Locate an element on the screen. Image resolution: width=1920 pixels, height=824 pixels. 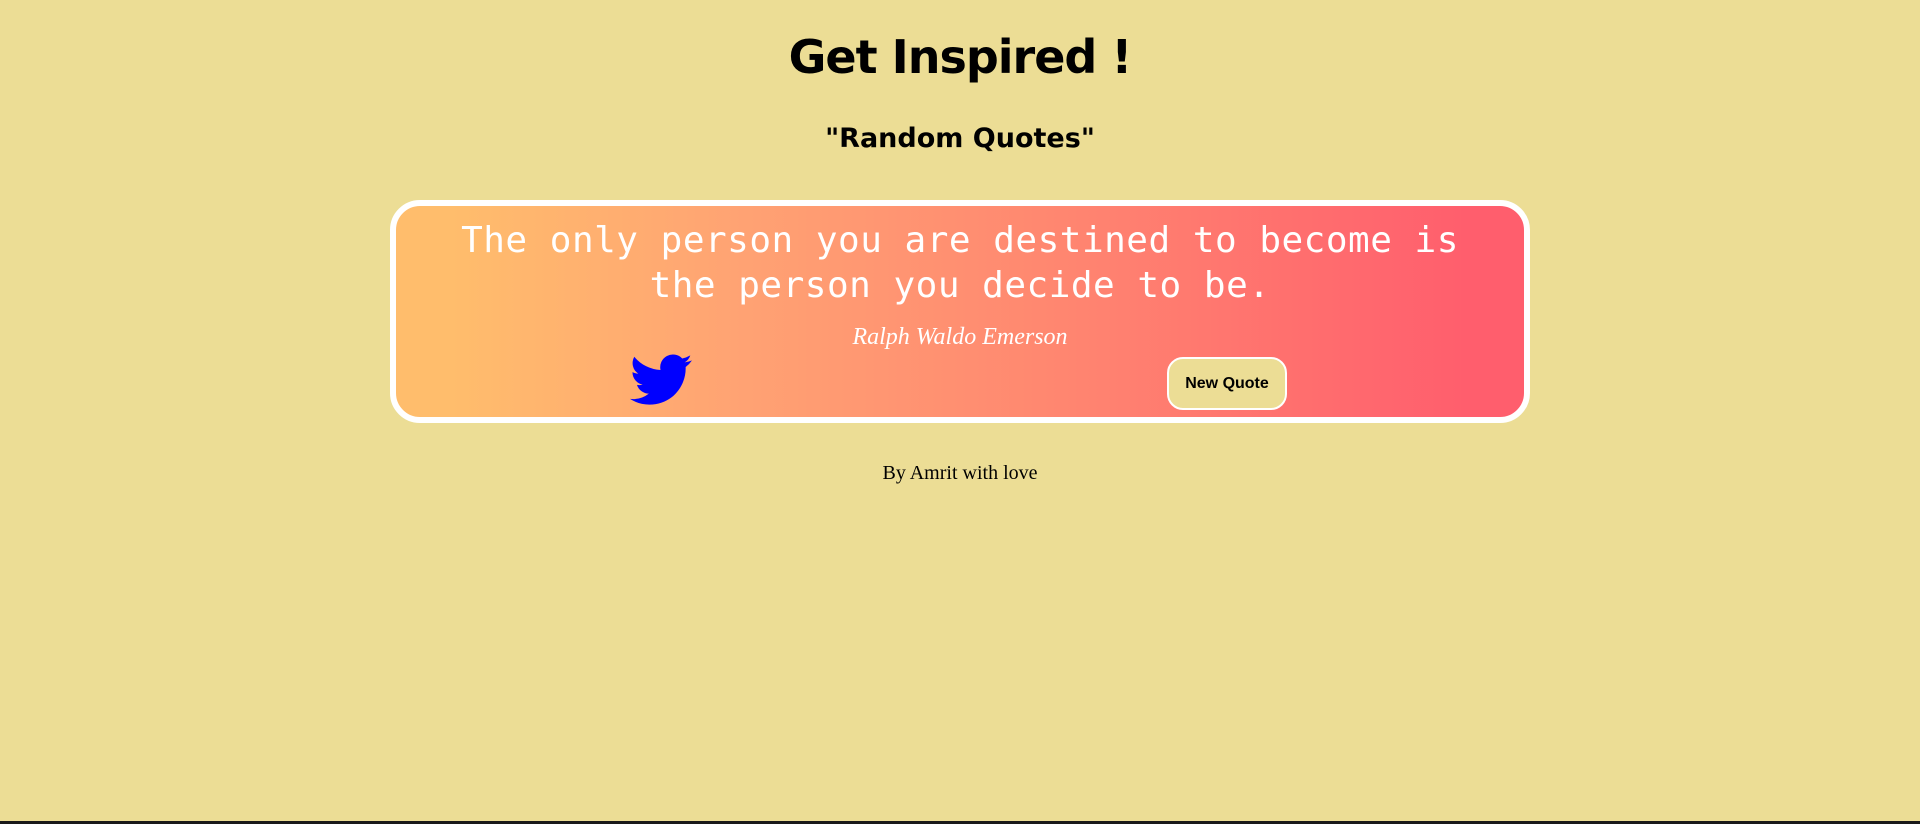
twitter-bird-icon is located at coordinates (661, 379).